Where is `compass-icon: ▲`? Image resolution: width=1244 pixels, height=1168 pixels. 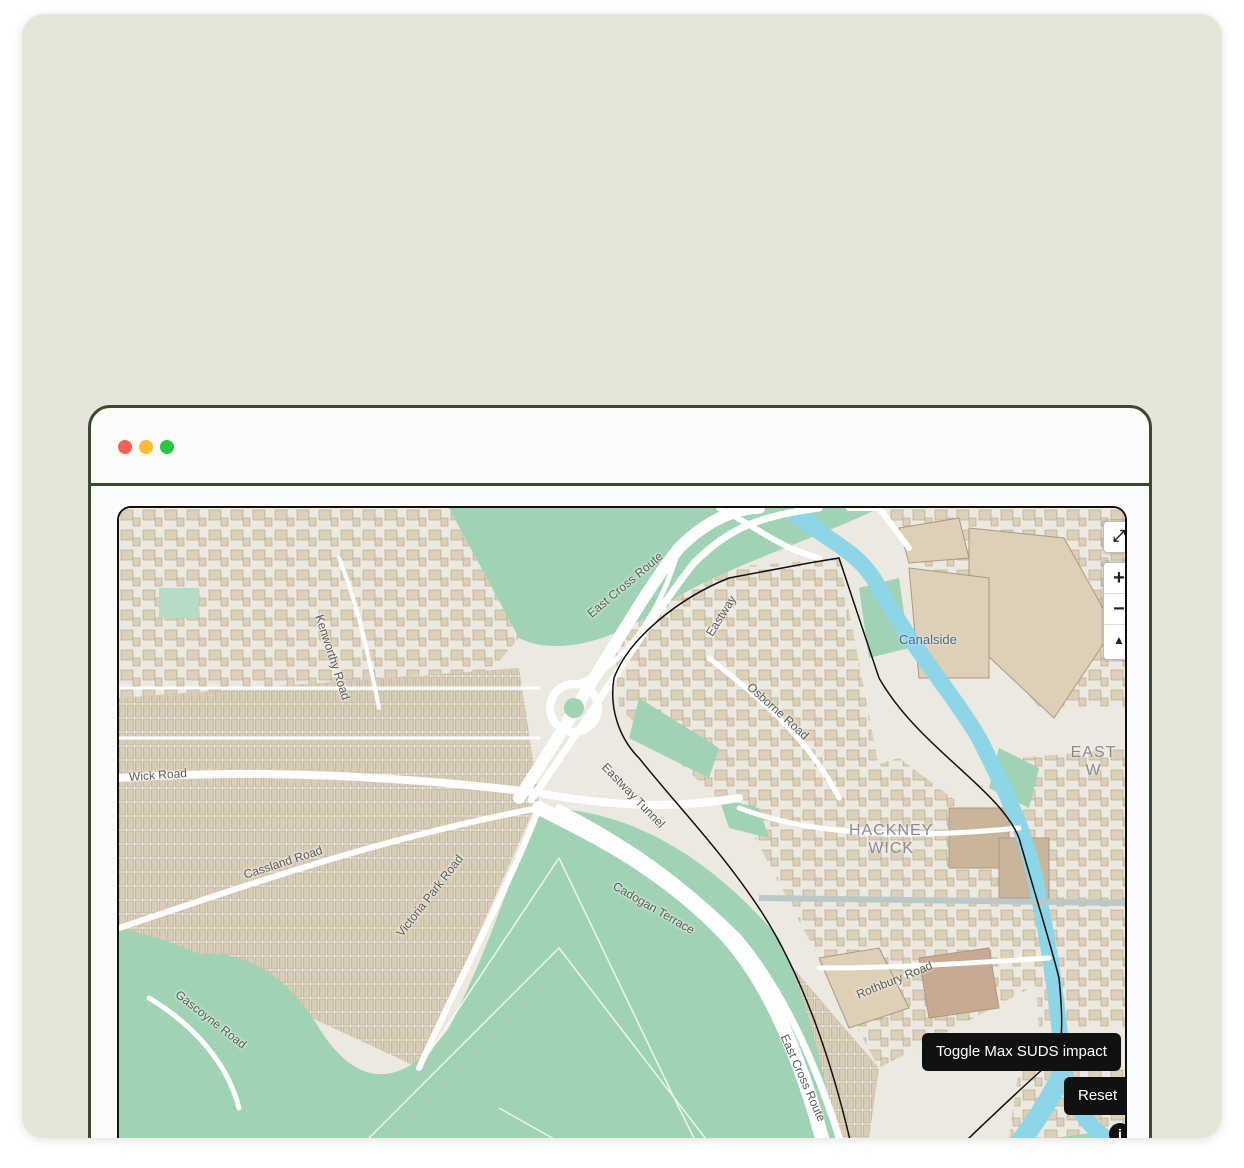 compass-icon: ▲ is located at coordinates (1114, 640).